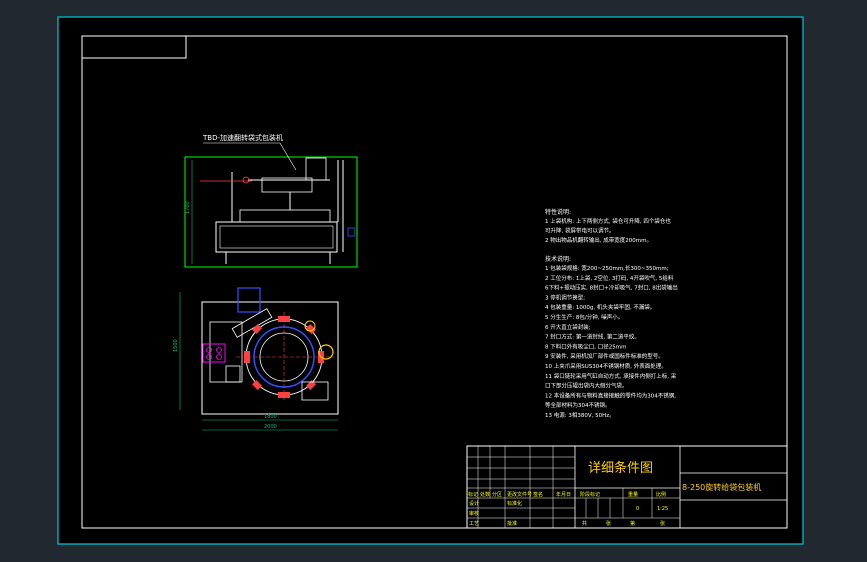 This screenshot has width=867, height=562. Describe the element at coordinates (497, 494) in the screenshot. I see `tb-label-zone: 分区` at that location.